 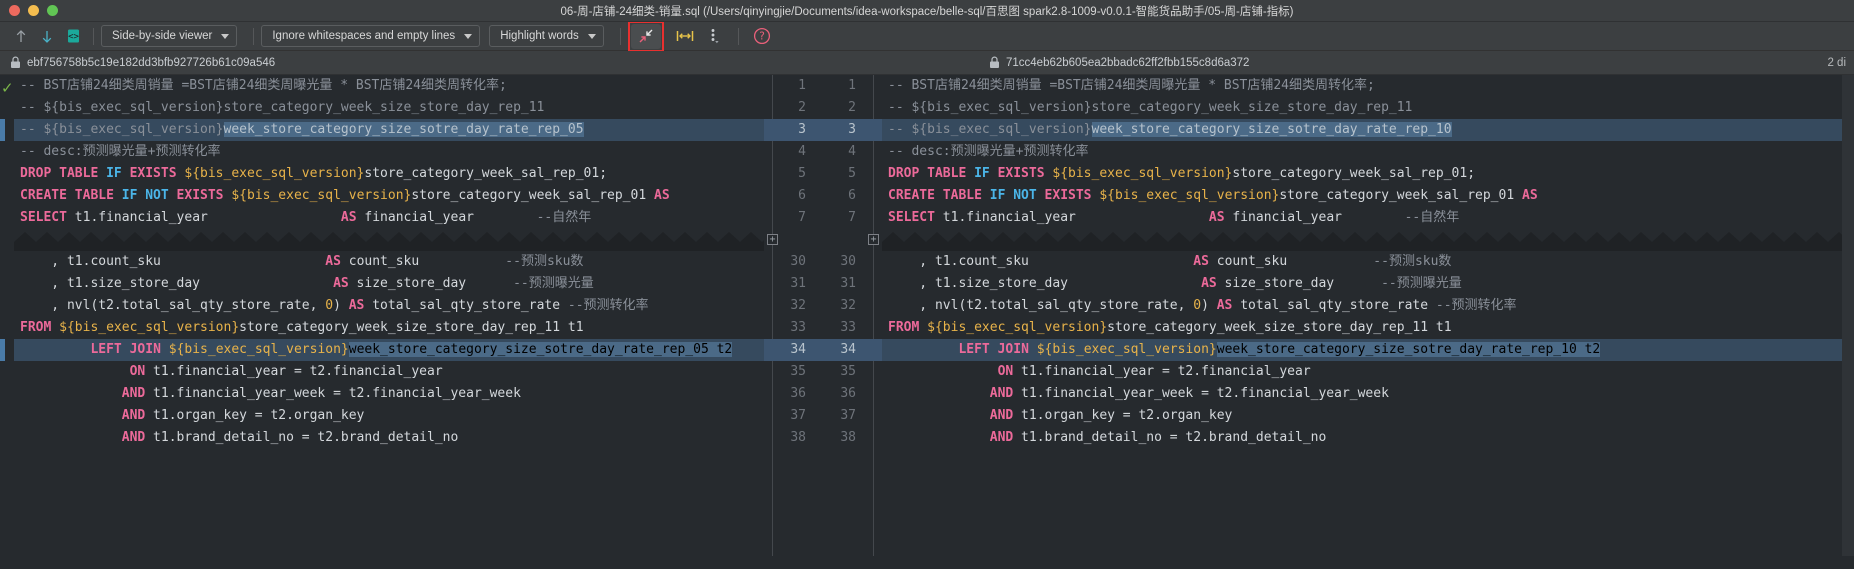 What do you see at coordinates (169, 36) in the screenshot?
I see `viewer-mode-dropdown: Side-by-side viewer` at bounding box center [169, 36].